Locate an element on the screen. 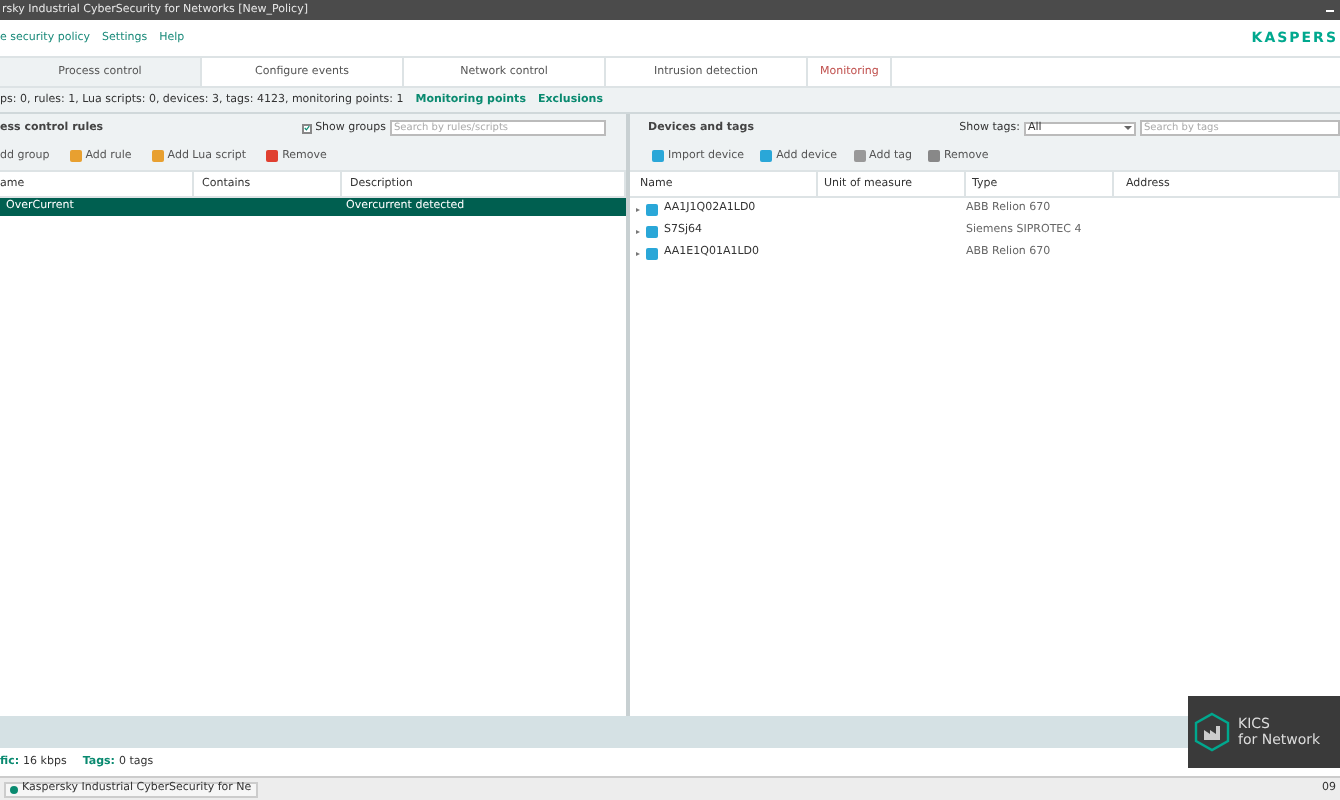  factory-icon is located at coordinates (1212, 732).